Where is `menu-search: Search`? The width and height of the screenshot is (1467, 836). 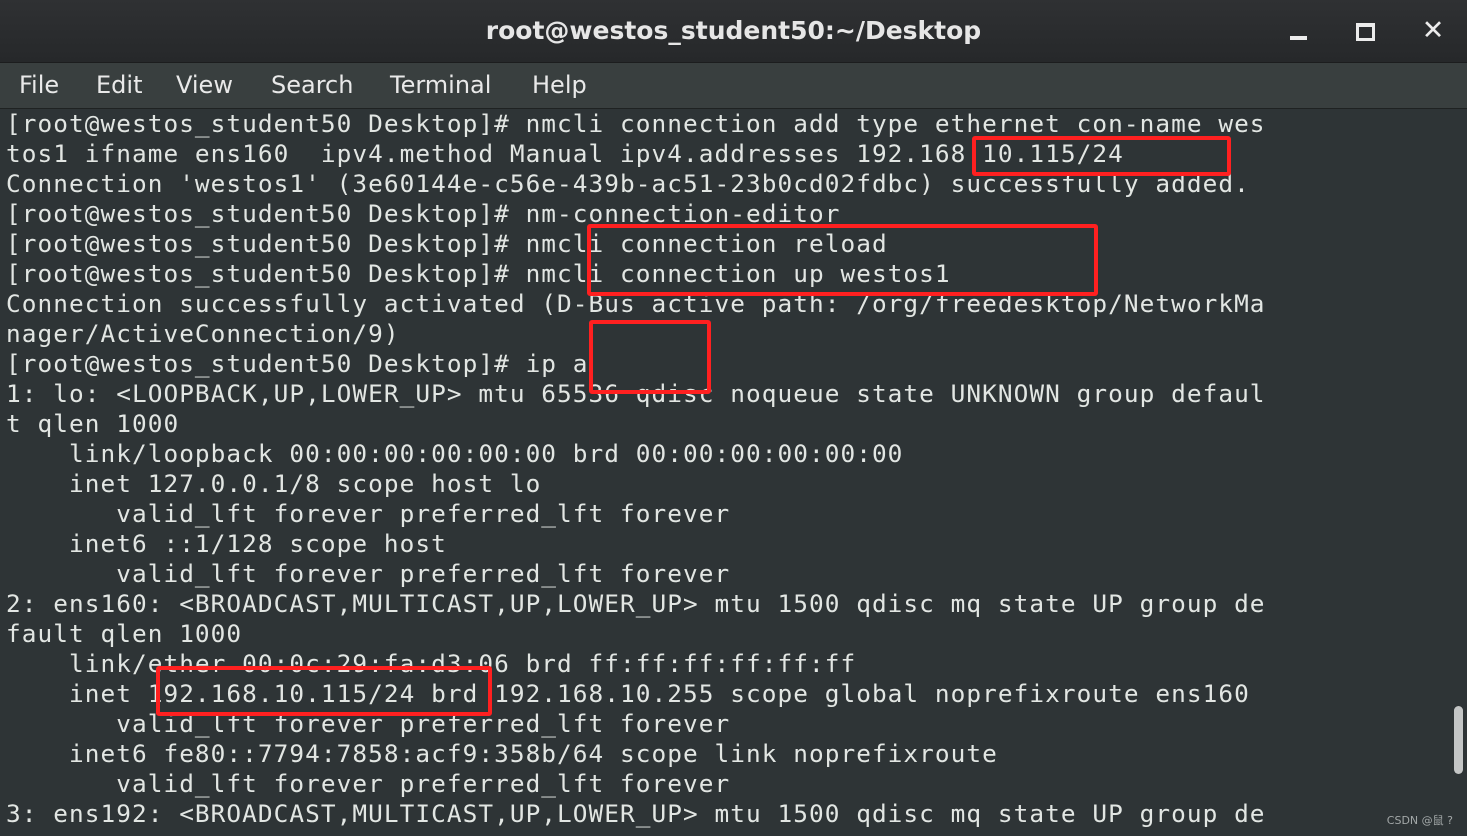
menu-search: Search is located at coordinates (312, 85).